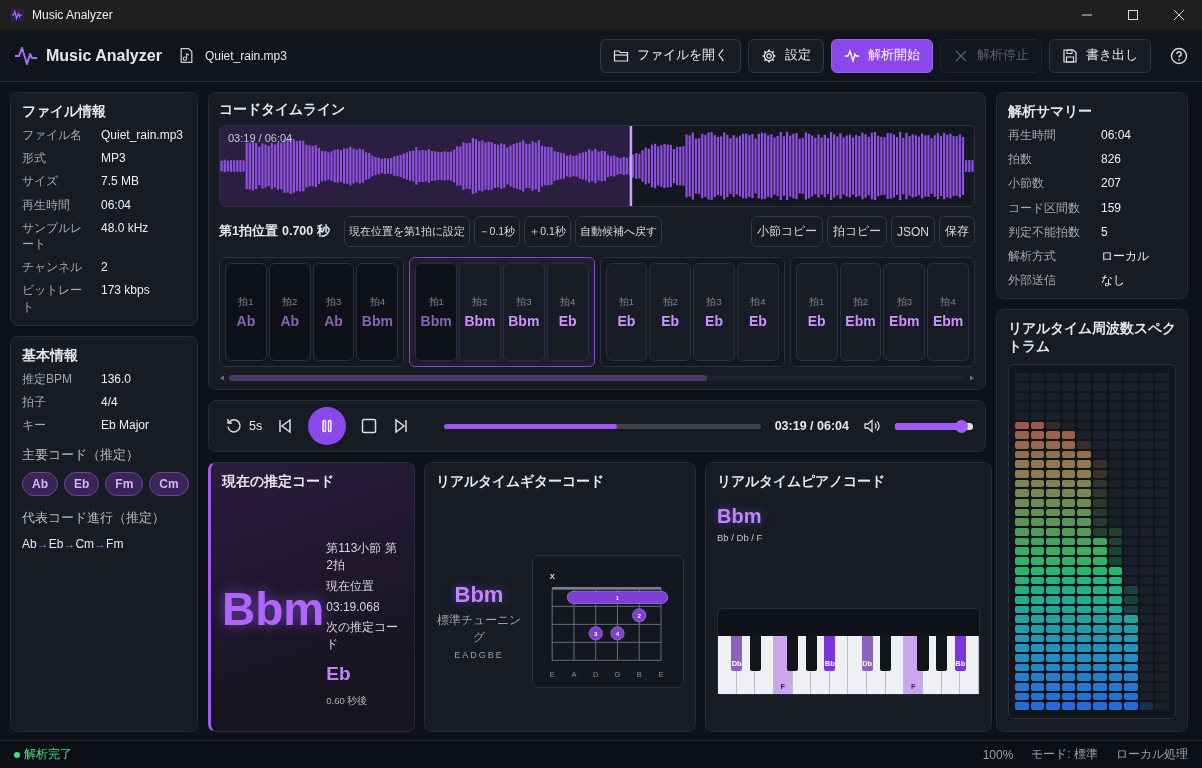  What do you see at coordinates (714, 312) in the screenshot?
I see `beat-cell: 拍3 Eb` at bounding box center [714, 312].